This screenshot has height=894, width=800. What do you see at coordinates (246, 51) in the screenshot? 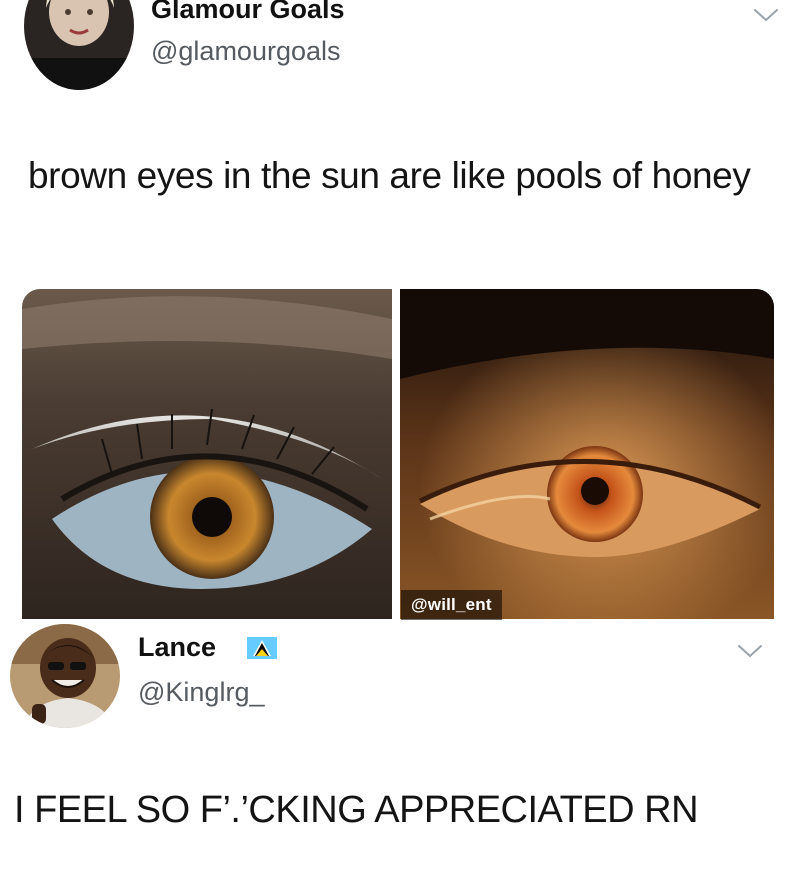
I see `tweet1-handle: @glamourgoals` at bounding box center [246, 51].